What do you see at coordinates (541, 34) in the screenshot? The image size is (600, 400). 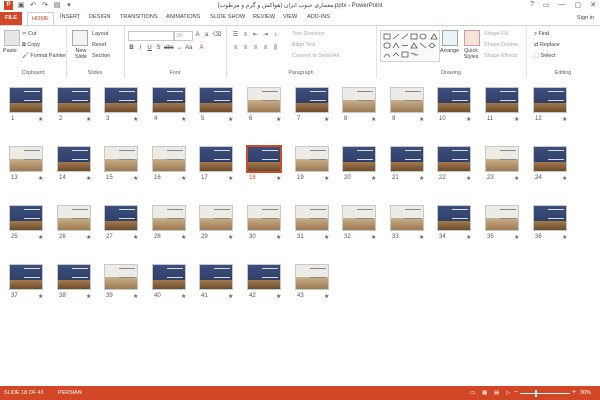 I see `find-button: ⌕ Find` at bounding box center [541, 34].